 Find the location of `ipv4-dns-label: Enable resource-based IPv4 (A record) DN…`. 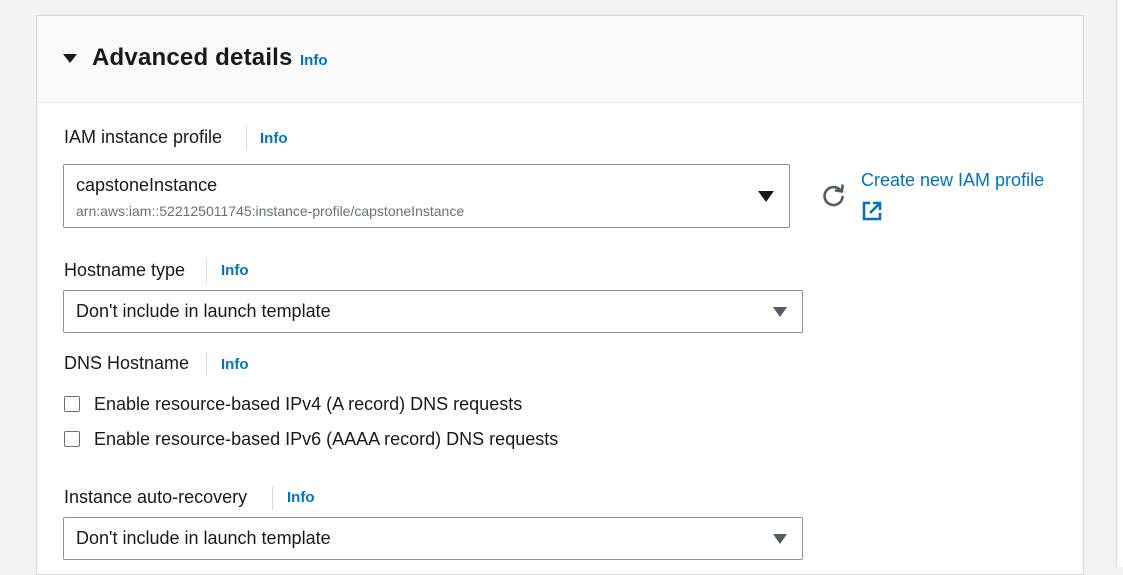

ipv4-dns-label: Enable resource-based IPv4 (A record) DN… is located at coordinates (308, 404).